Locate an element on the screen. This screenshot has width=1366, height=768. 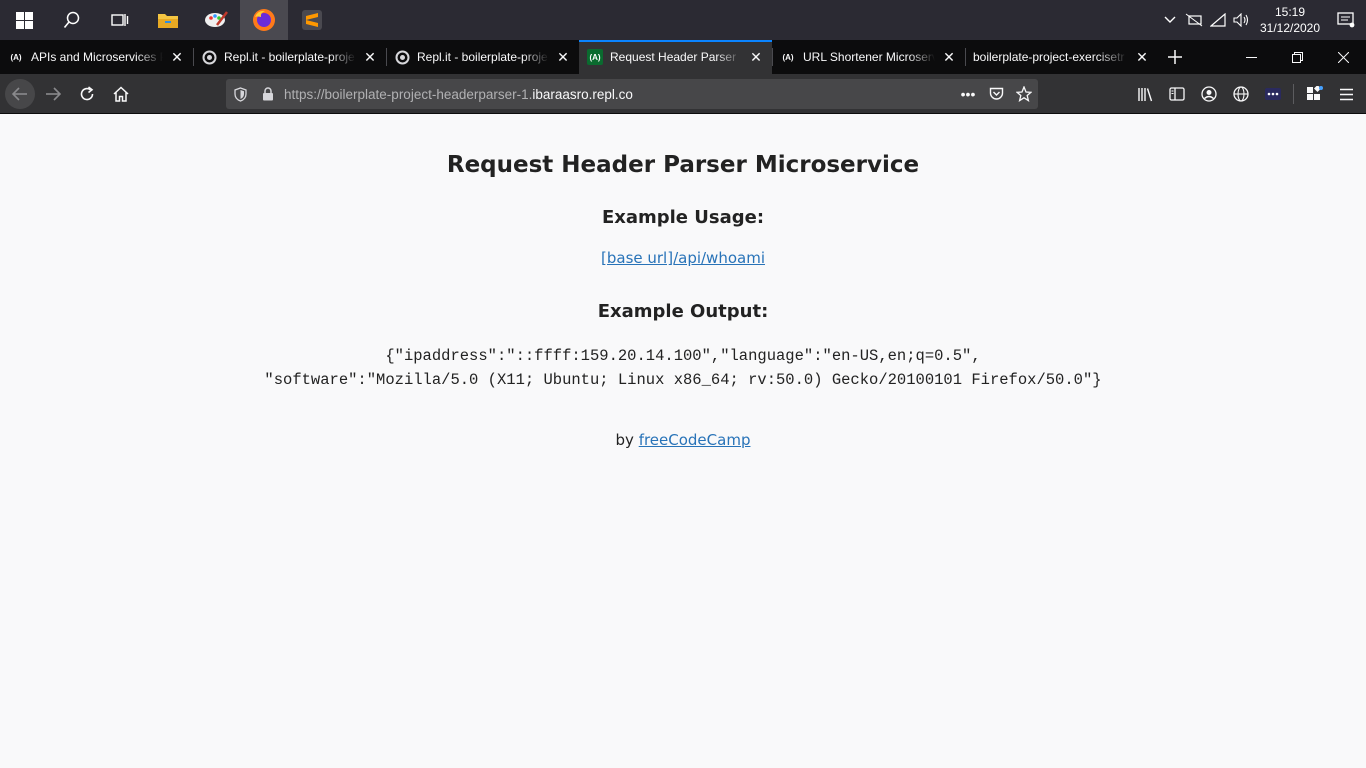
home-icon is located at coordinates (121, 93).